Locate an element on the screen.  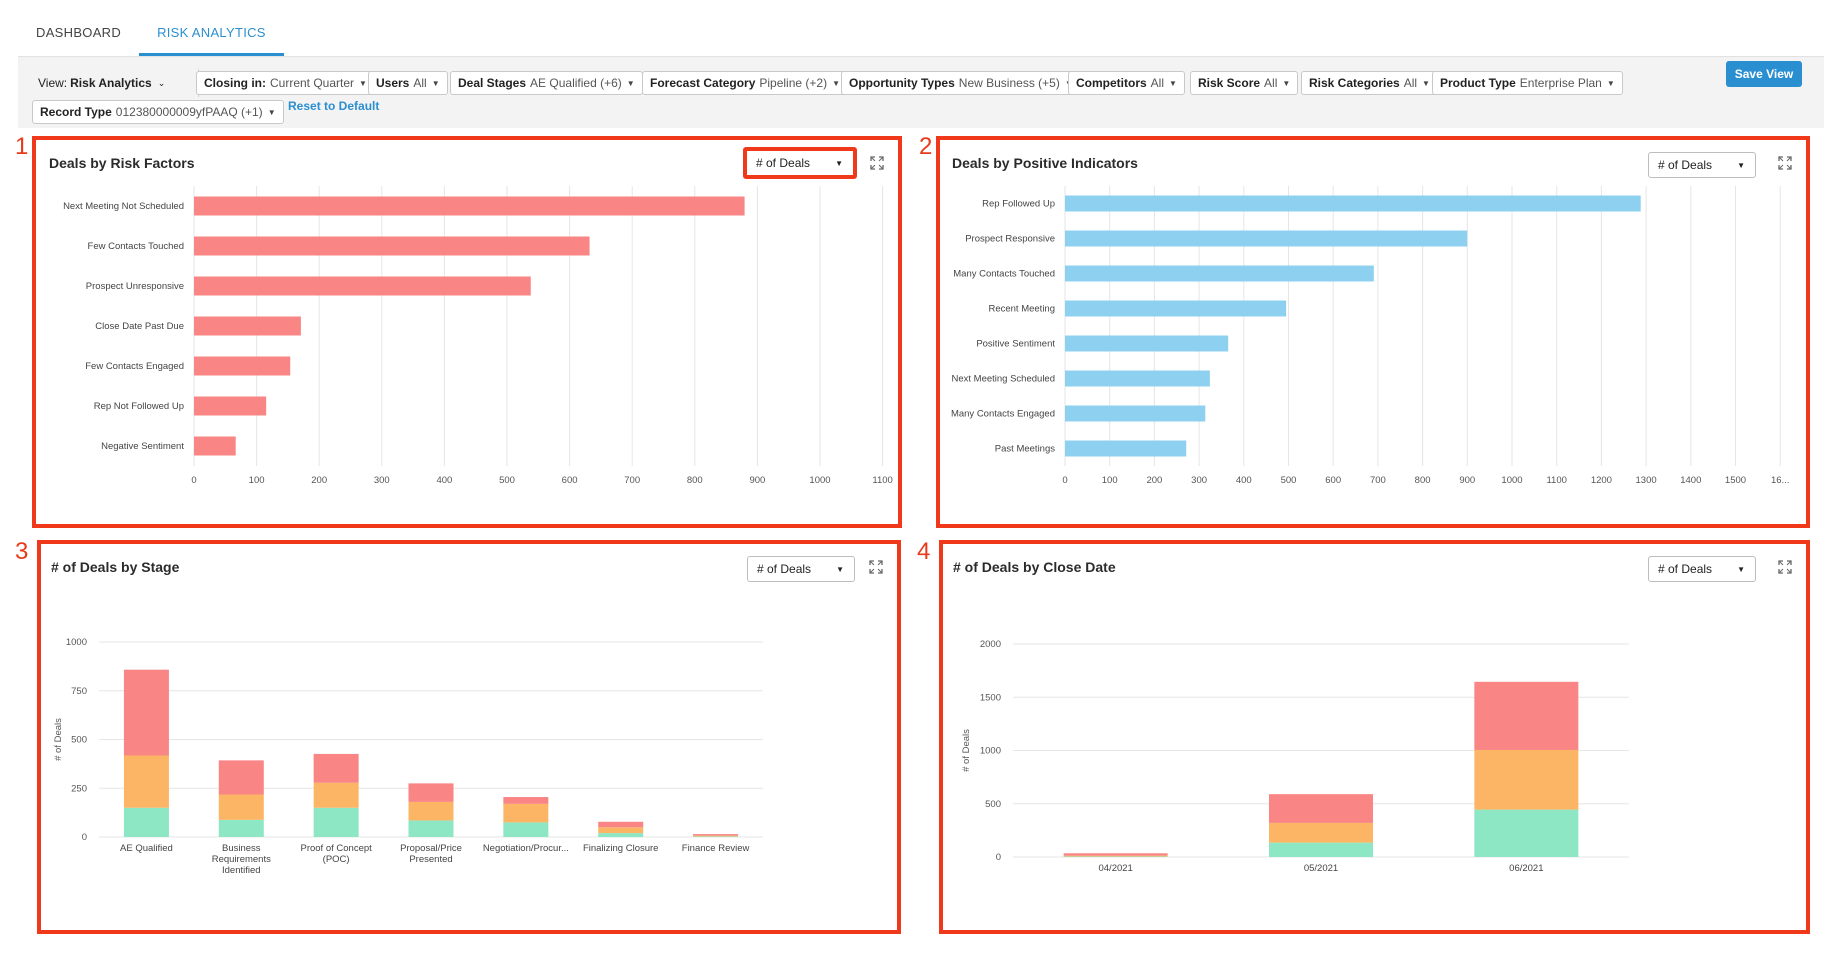
category-label: Past Meetings is located at coordinates (1025, 449).